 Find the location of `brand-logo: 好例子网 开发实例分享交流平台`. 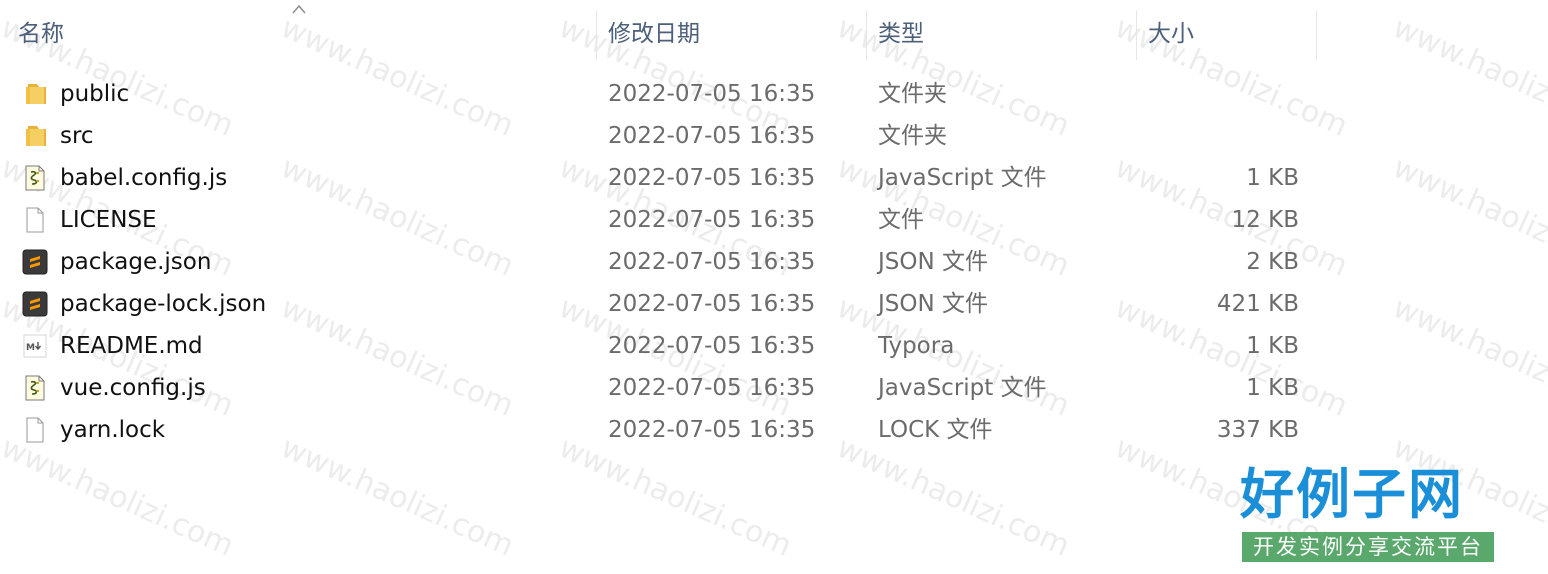

brand-logo: 好例子网 开发实例分享交流平台 is located at coordinates (1370, 514).